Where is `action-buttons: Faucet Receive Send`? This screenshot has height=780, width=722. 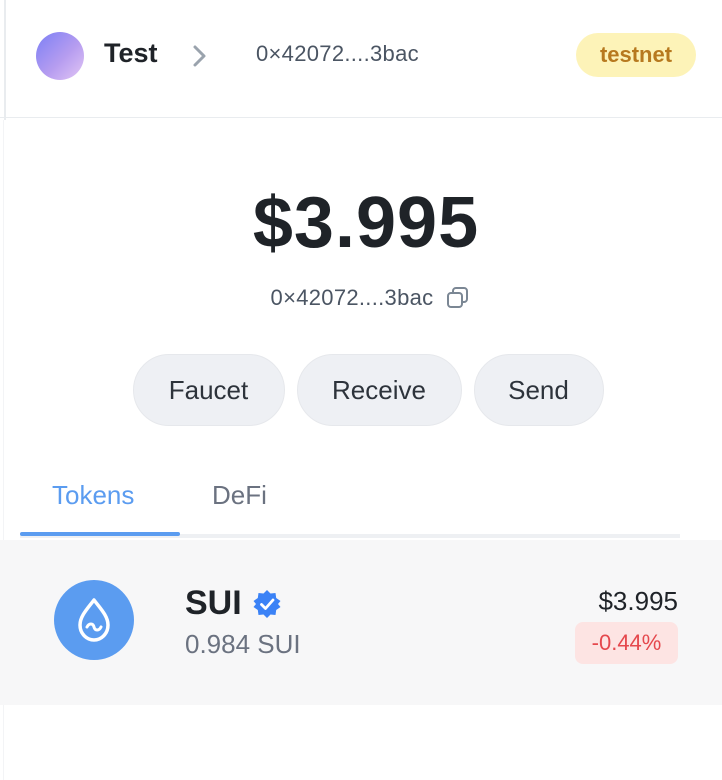
action-buttons: Faucet Receive Send is located at coordinates (361, 390).